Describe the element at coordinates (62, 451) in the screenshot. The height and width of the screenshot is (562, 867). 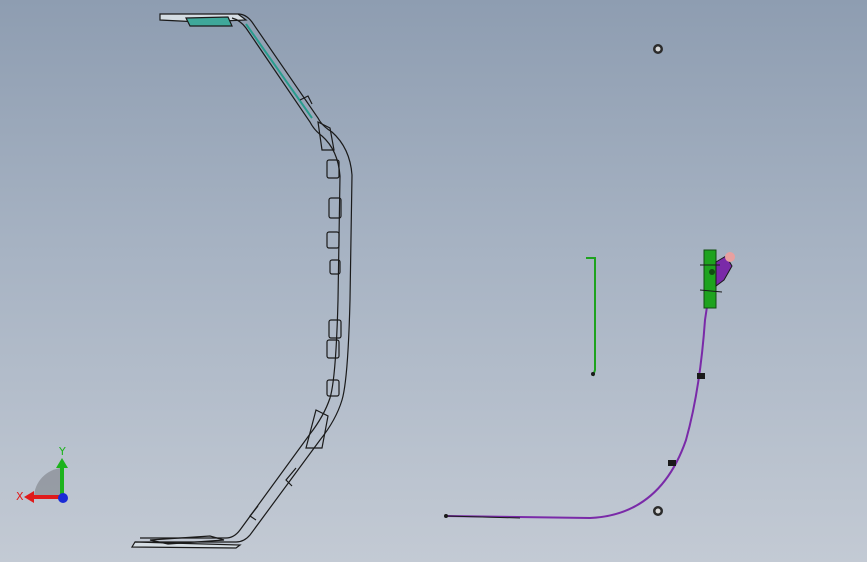
I see `y-axis-label: Y` at that location.